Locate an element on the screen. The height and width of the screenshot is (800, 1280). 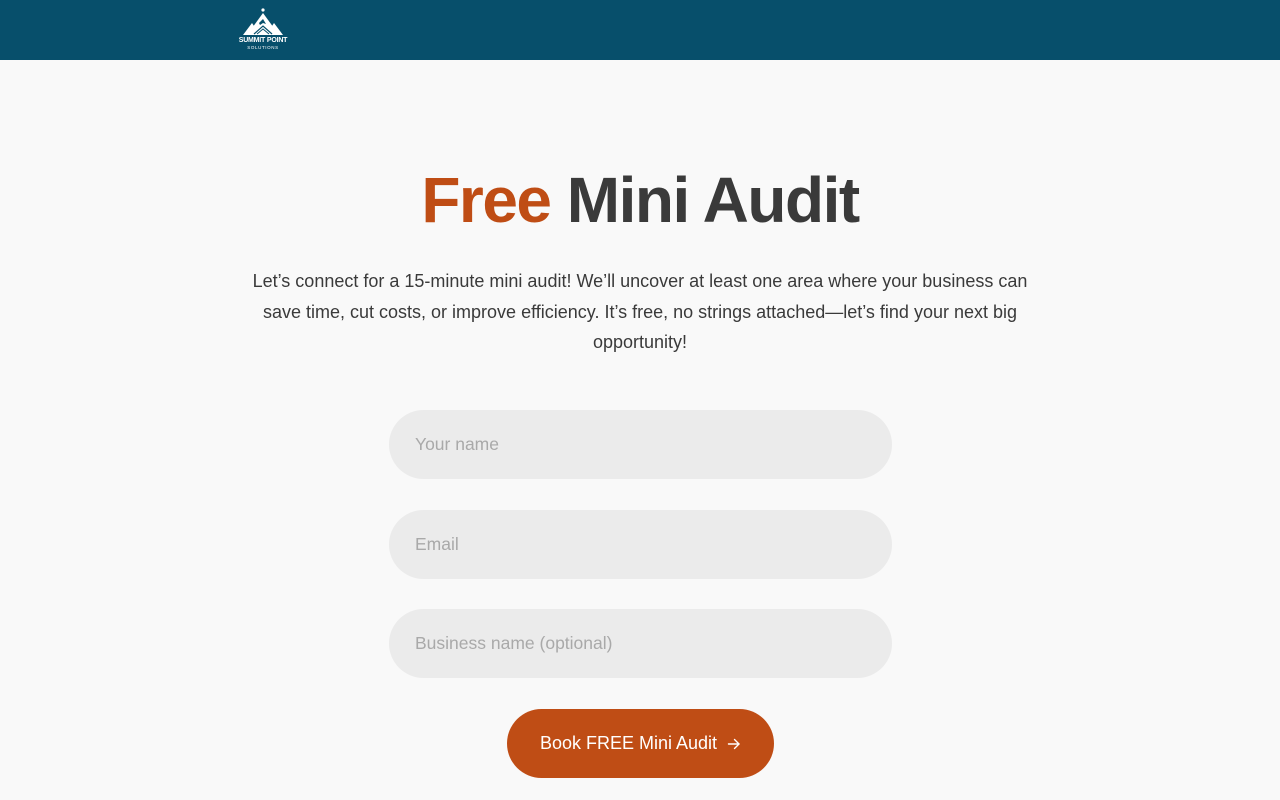
brand-name: SUMMIT POINT is located at coordinates (263, 40).